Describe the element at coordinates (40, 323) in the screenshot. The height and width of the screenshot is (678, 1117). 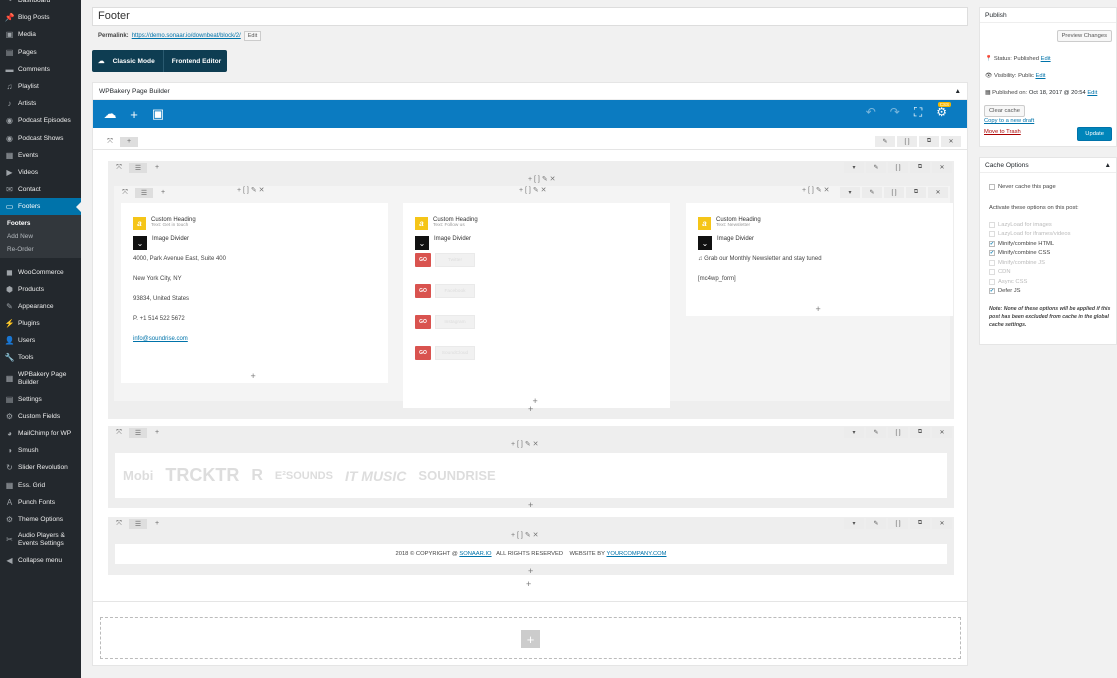
I see `sidebar-item-plugins: ⚡ Plugins` at that location.